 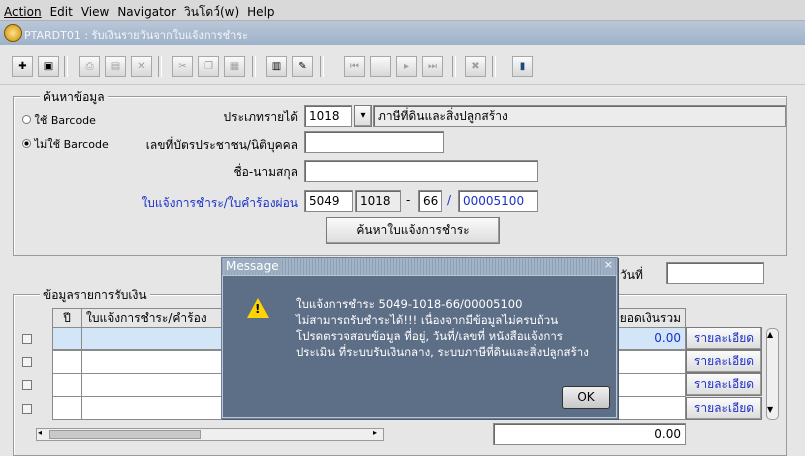 What do you see at coordinates (498, 201) in the screenshot?
I see `bill-part4-field: 00005100` at bounding box center [498, 201].